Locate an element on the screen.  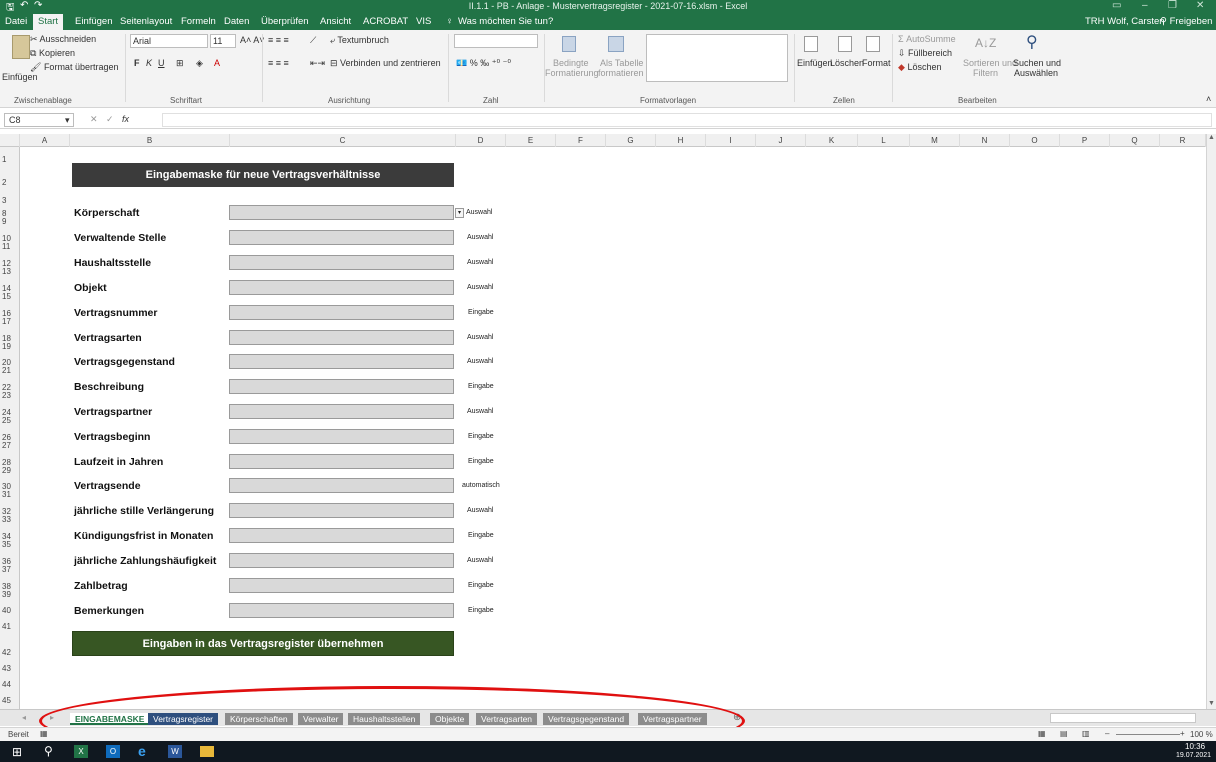
horizontal-scrollbar is located at coordinates (1123, 718).